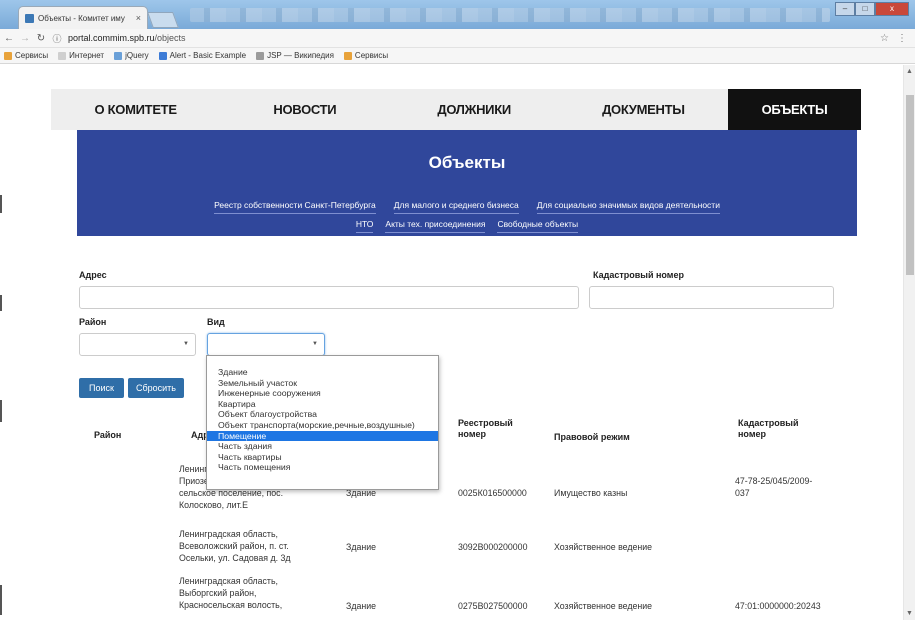 This screenshot has width=915, height=620. What do you see at coordinates (29, 18) in the screenshot?
I see `site-favicon-icon` at bounding box center [29, 18].